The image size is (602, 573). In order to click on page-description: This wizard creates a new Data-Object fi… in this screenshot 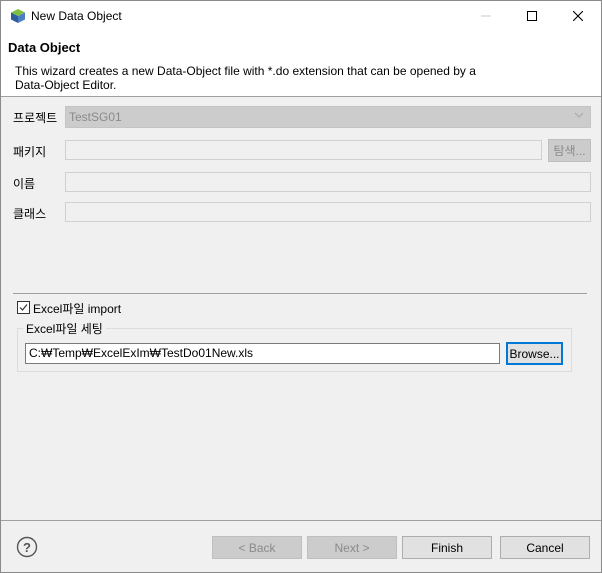, I will do `click(245, 78)`.